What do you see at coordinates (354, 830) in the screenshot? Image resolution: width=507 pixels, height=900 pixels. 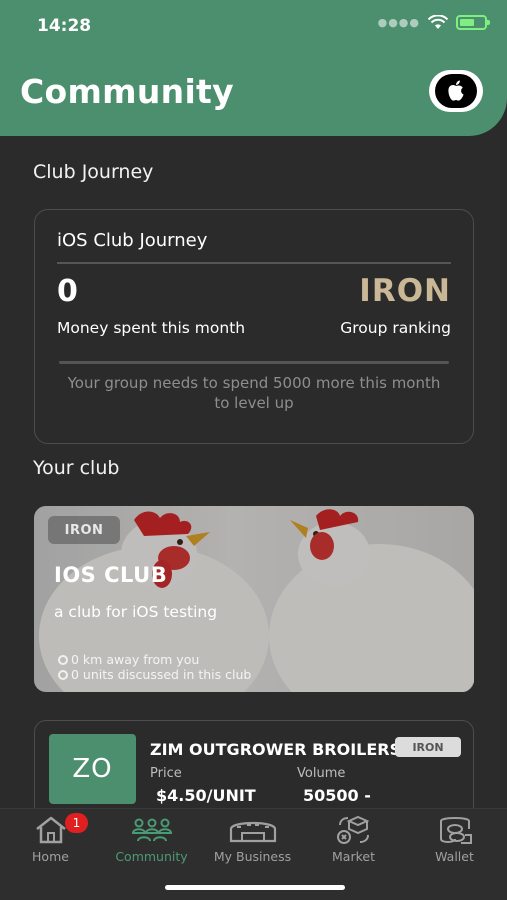 I see `market-icon` at bounding box center [354, 830].